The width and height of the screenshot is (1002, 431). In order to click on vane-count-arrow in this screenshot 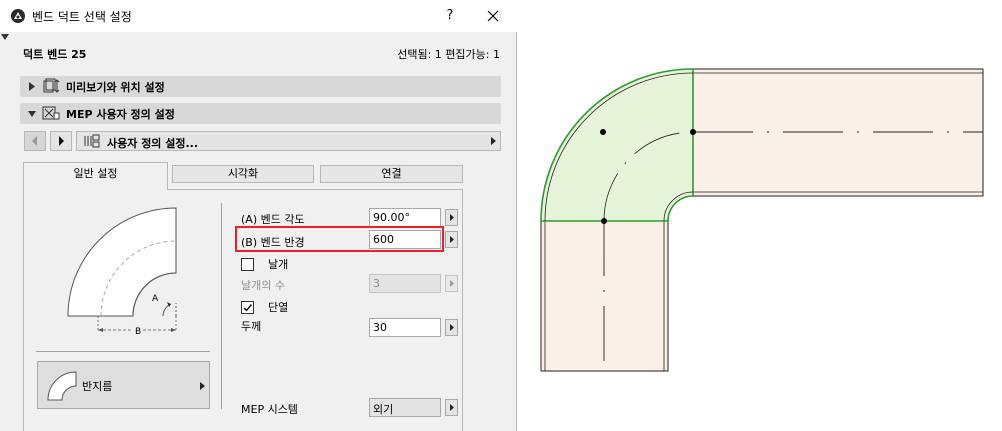, I will do `click(451, 283)`.